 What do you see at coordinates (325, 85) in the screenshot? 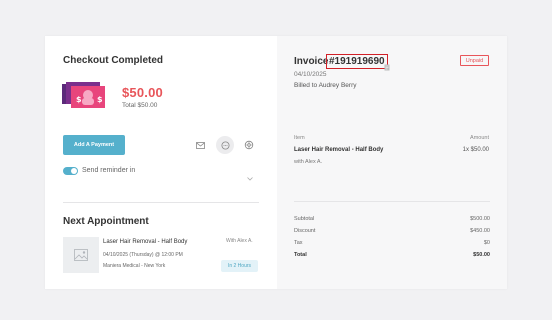
I see `billed-to: Billed to Audrey Berry` at bounding box center [325, 85].